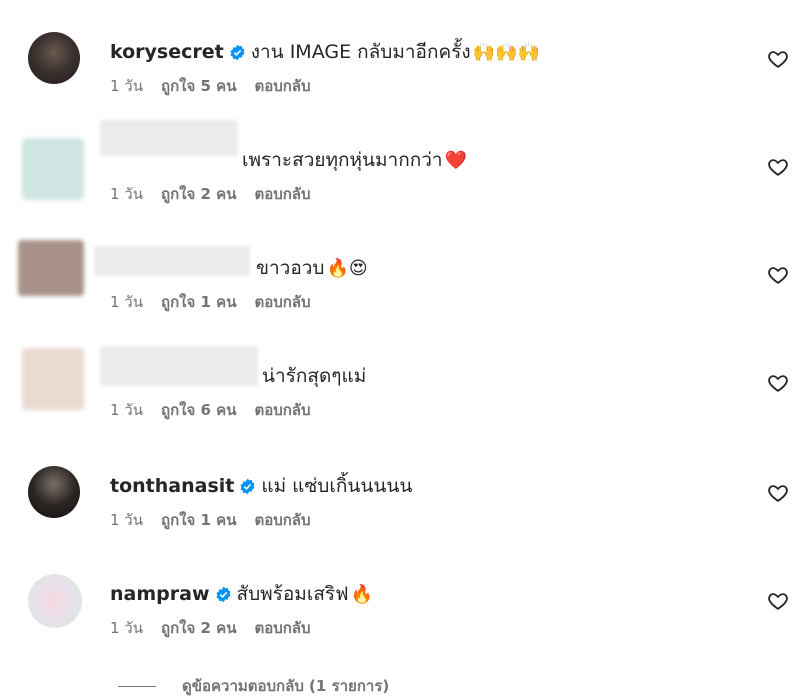 The image size is (800, 698). Describe the element at coordinates (292, 594) in the screenshot. I see `comment-text: สับพร้อมเสริฟ` at that location.